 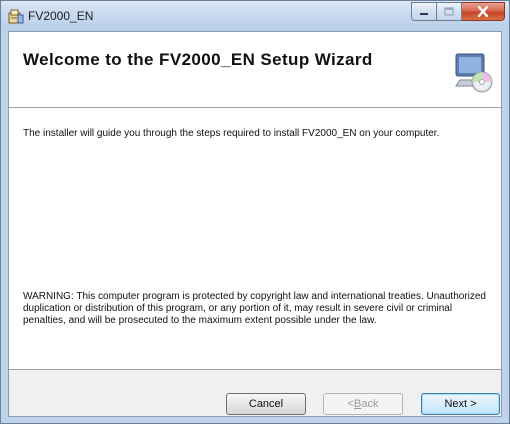 I want to click on next-button: Next >, so click(x=460, y=404).